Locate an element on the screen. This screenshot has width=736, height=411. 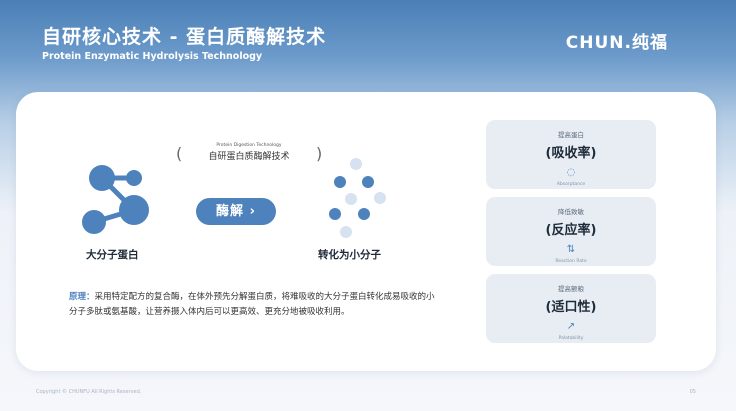
benefit-title: (反应率) is located at coordinates (571, 230).